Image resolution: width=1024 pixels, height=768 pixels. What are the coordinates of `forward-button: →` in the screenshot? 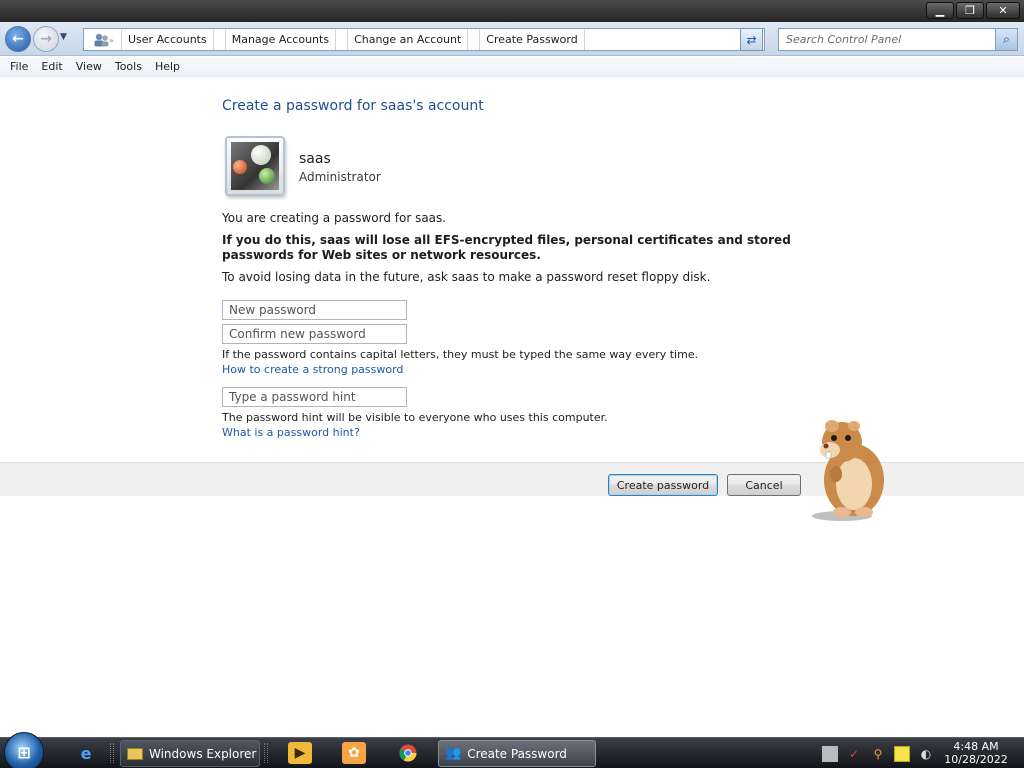 It's located at (46, 39).